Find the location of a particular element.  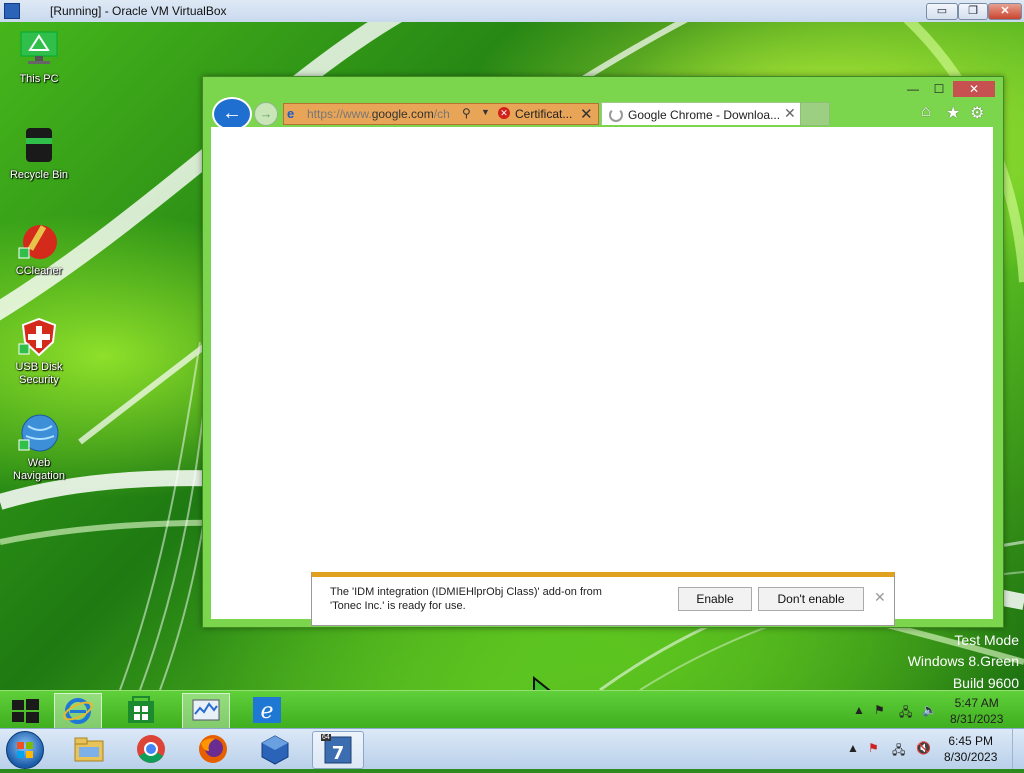

back-arrow-icon: ← is located at coordinates (232, 113).